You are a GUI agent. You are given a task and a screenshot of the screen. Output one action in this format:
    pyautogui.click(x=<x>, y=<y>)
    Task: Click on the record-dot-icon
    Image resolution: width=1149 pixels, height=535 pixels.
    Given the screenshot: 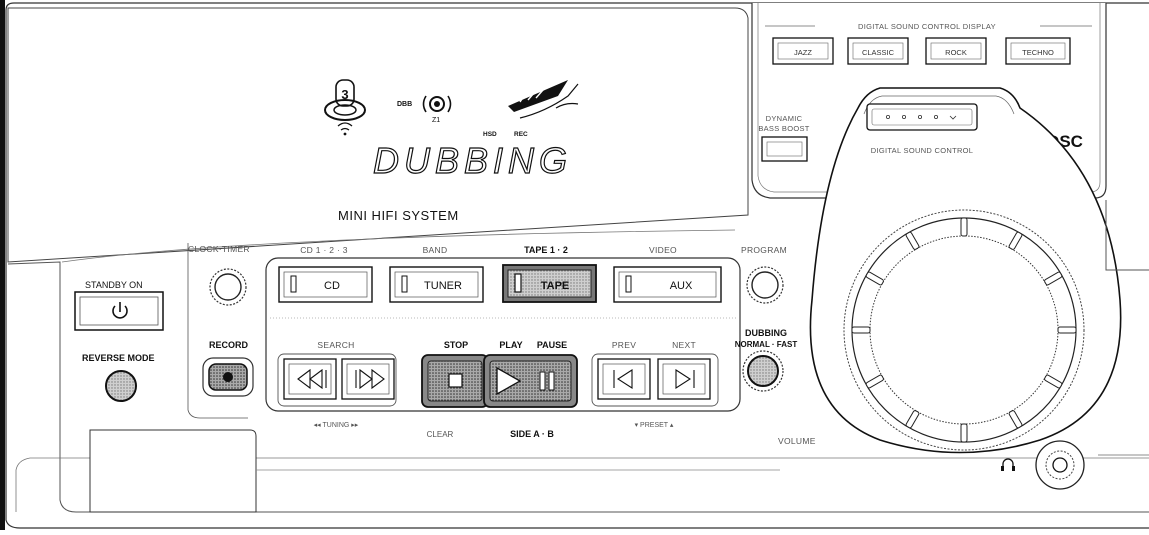 What is the action you would take?
    pyautogui.click(x=228, y=377)
    